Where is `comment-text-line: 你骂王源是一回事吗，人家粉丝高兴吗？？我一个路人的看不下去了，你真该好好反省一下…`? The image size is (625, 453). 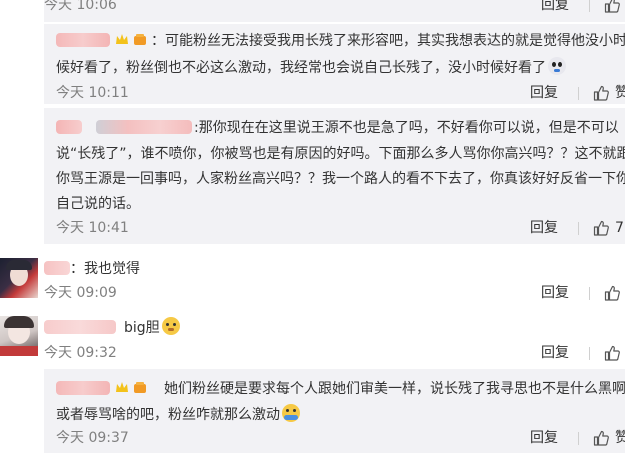 comment-text-line: 你骂王源是一回事吗，人家粉丝高兴吗？？我一个路人的看不下去了，你真该好好反省一下… is located at coordinates (340, 179).